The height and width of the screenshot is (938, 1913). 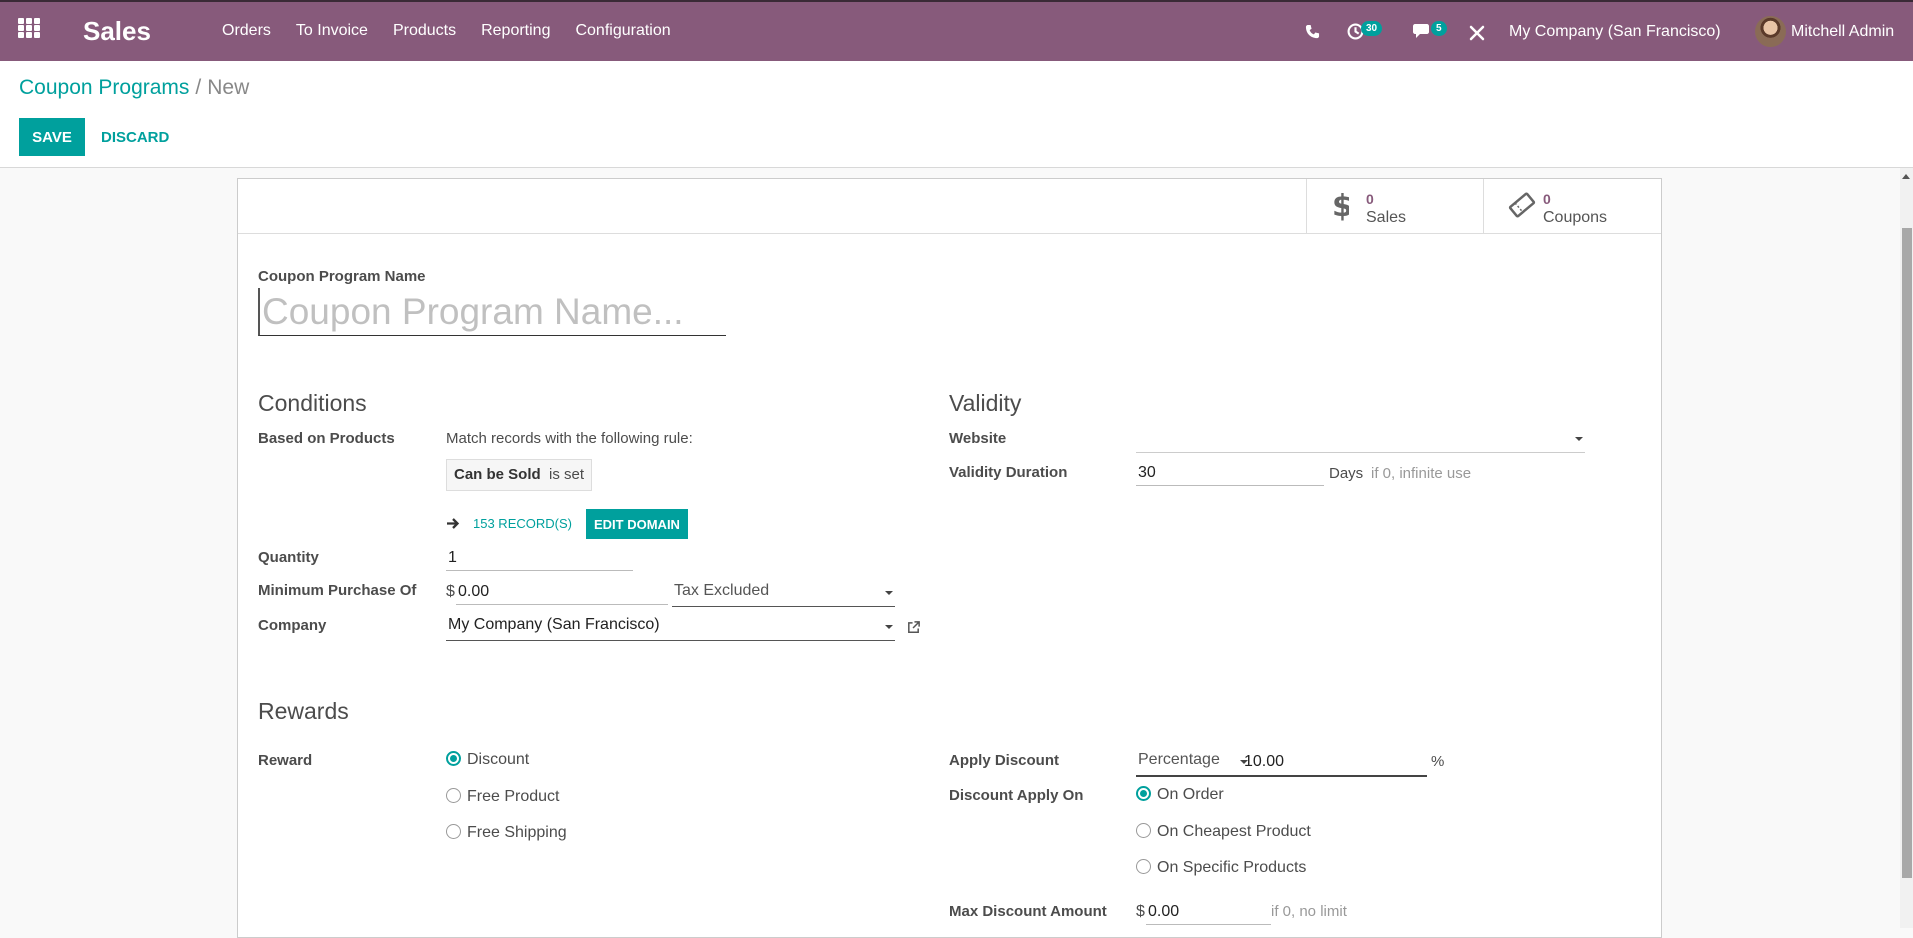 I want to click on activity-badge: 30, so click(x=1372, y=28).